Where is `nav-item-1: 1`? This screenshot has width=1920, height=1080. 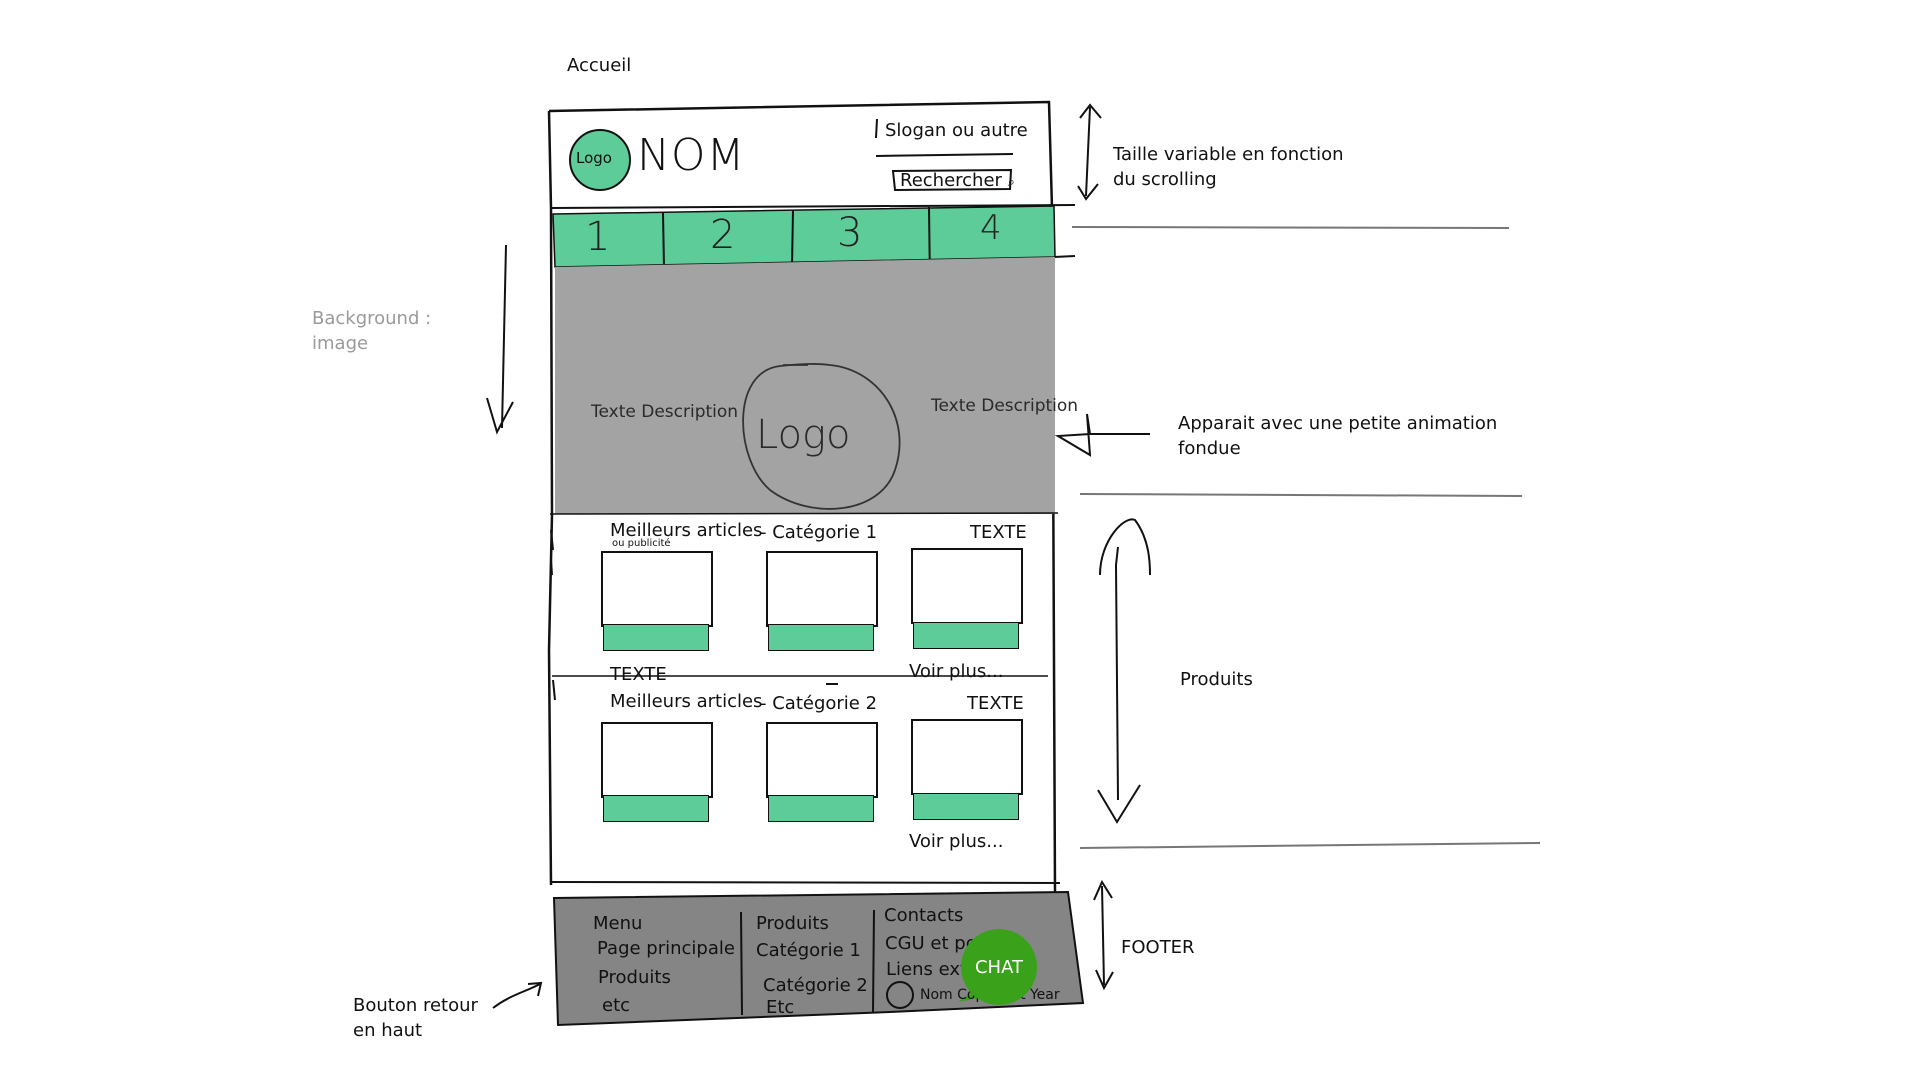 nav-item-1: 1 is located at coordinates (597, 237).